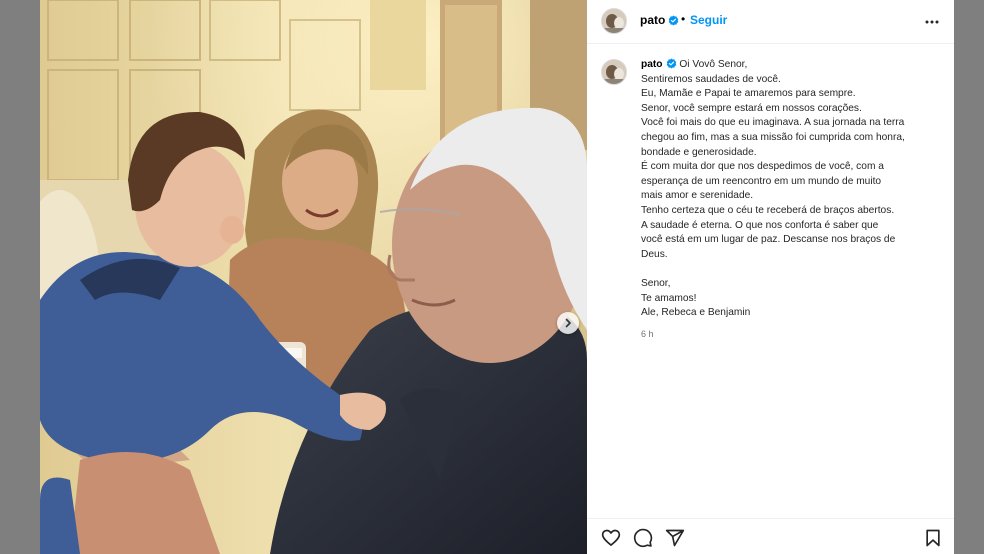  I want to click on header-username: pato, so click(659, 20).